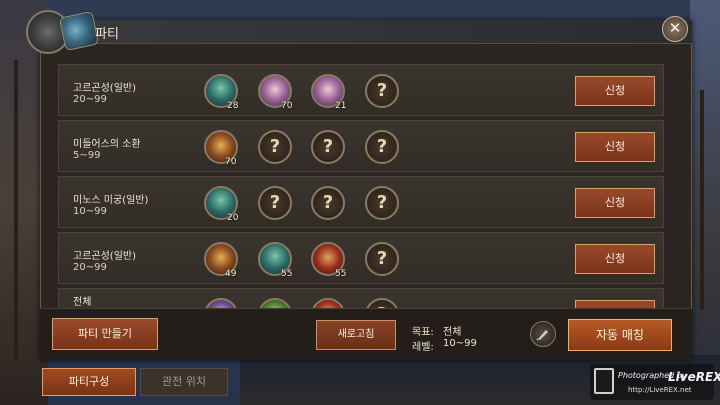 The image size is (720, 405). I want to click on auto-match-button: 자동 매칭, so click(620, 335).